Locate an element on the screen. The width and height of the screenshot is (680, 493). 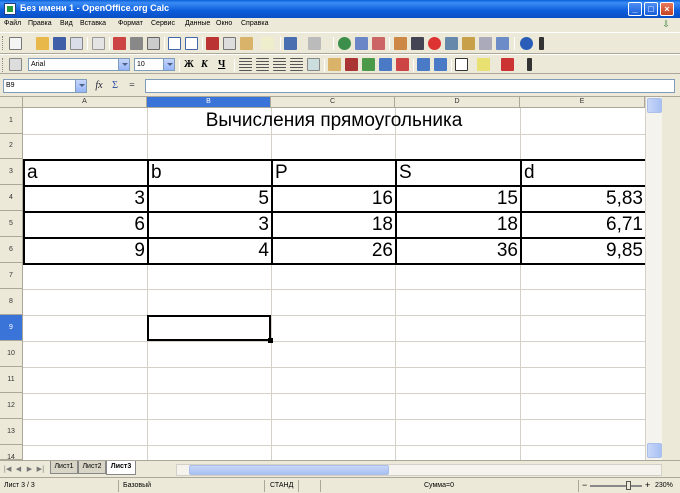
chart-icon is located at coordinates (400, 43).